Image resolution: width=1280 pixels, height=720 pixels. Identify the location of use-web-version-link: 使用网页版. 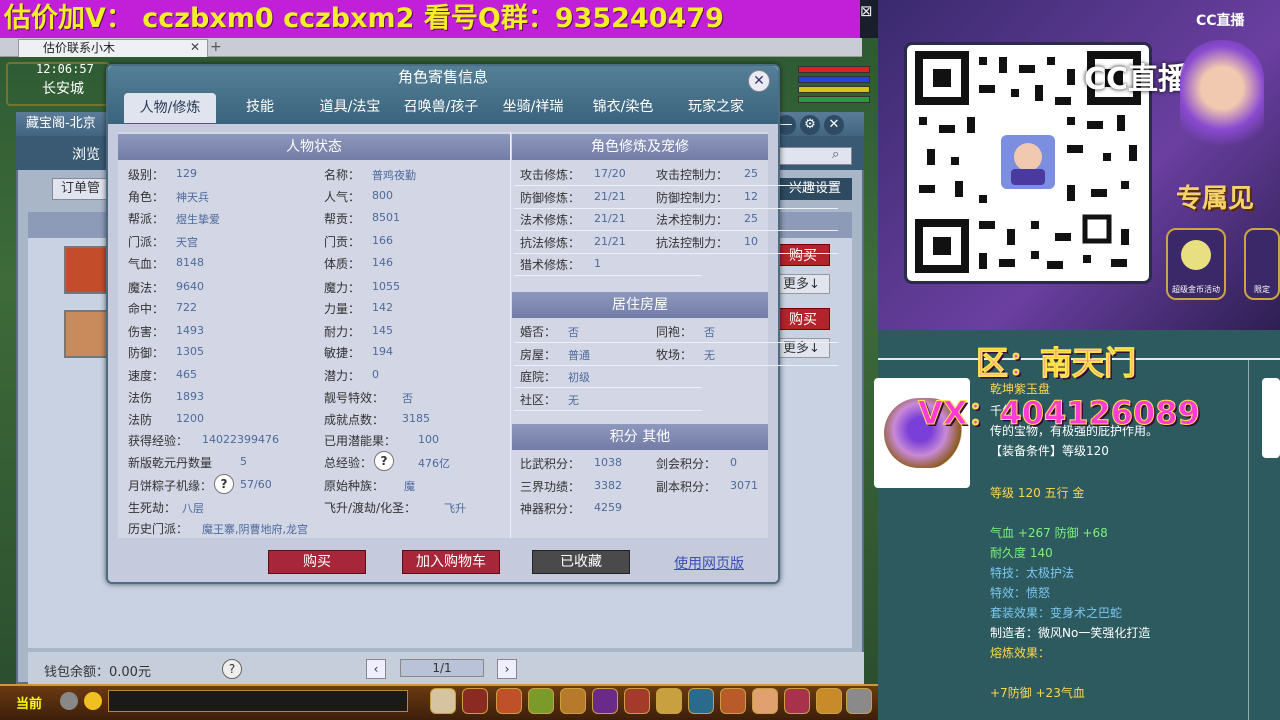
(709, 563).